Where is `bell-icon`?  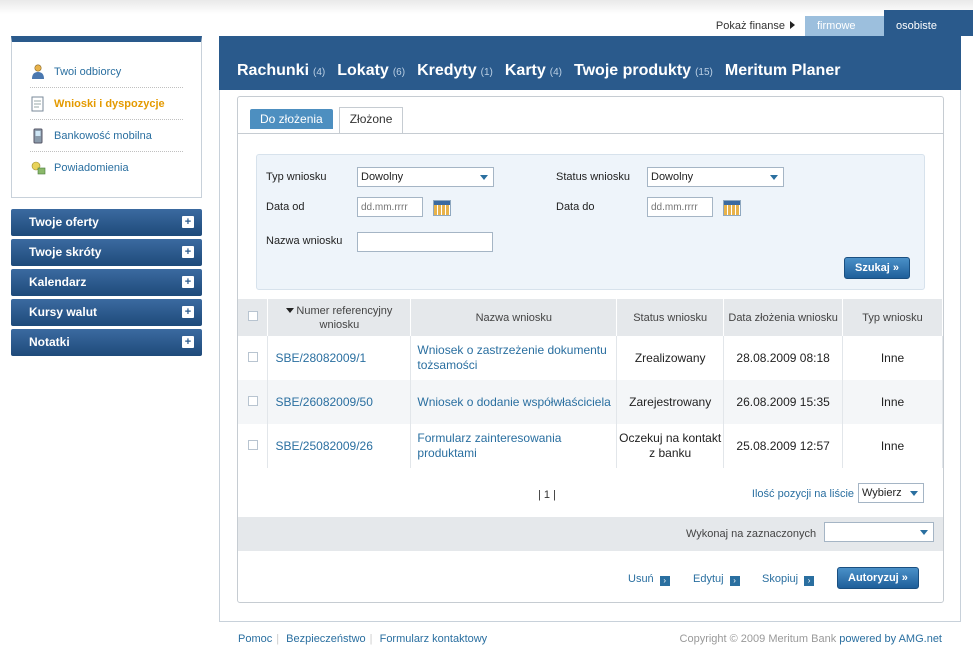
bell-icon is located at coordinates (38, 168).